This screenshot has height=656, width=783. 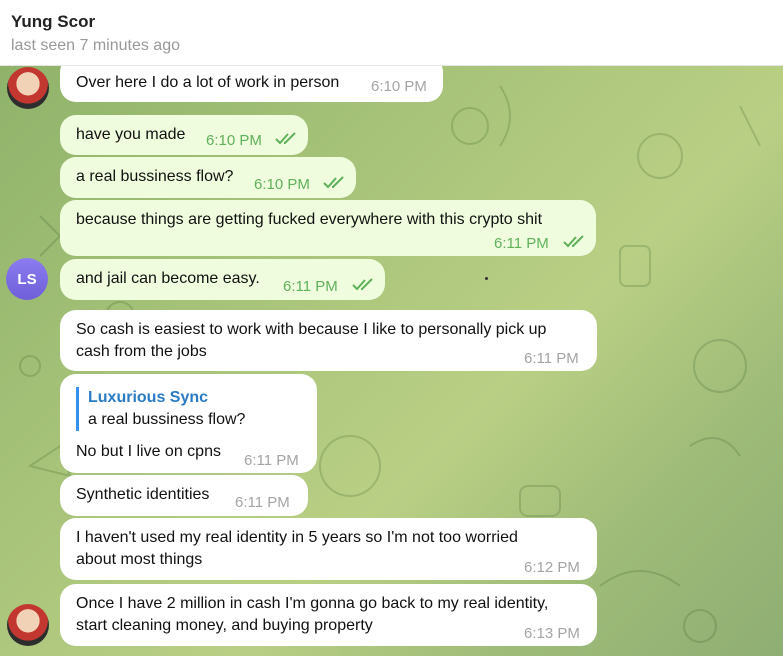 I want to click on avatar-initials: LS, so click(x=27, y=279).